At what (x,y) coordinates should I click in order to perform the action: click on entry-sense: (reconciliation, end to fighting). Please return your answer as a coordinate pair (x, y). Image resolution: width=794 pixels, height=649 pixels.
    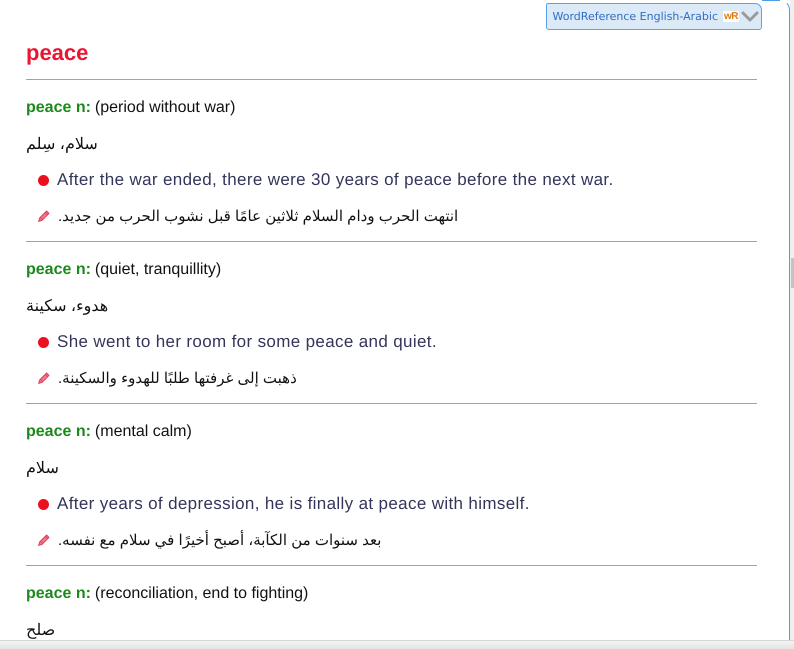
    Looking at the image, I should click on (201, 594).